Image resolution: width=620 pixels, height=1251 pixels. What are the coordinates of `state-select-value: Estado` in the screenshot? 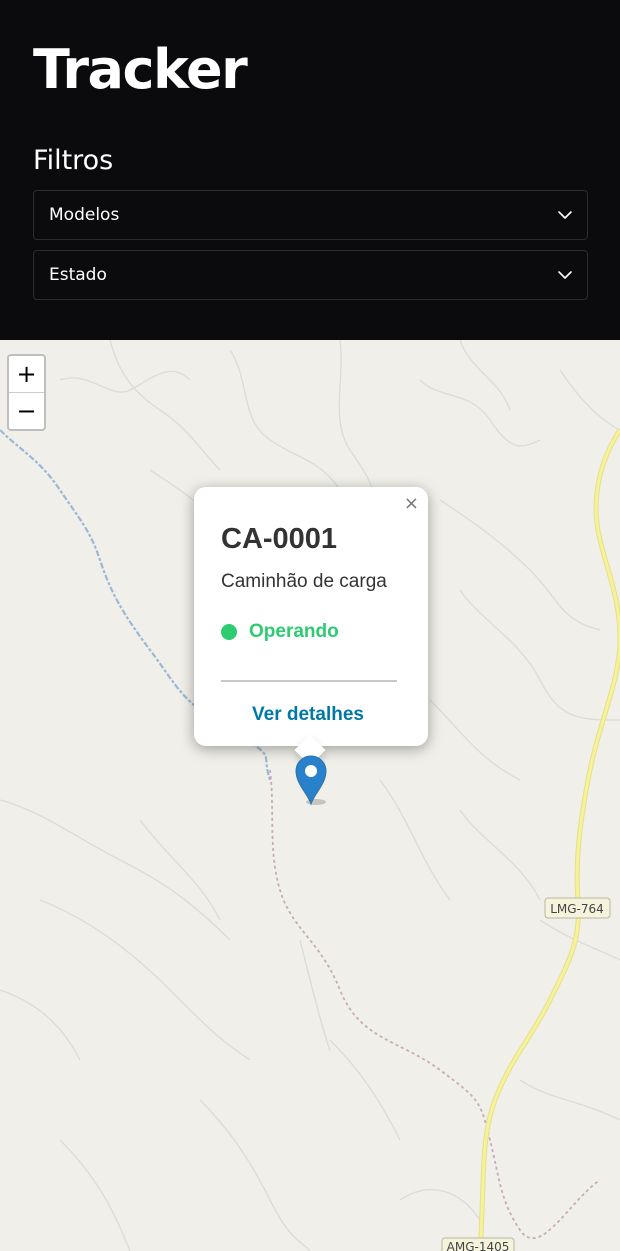 It's located at (78, 275).